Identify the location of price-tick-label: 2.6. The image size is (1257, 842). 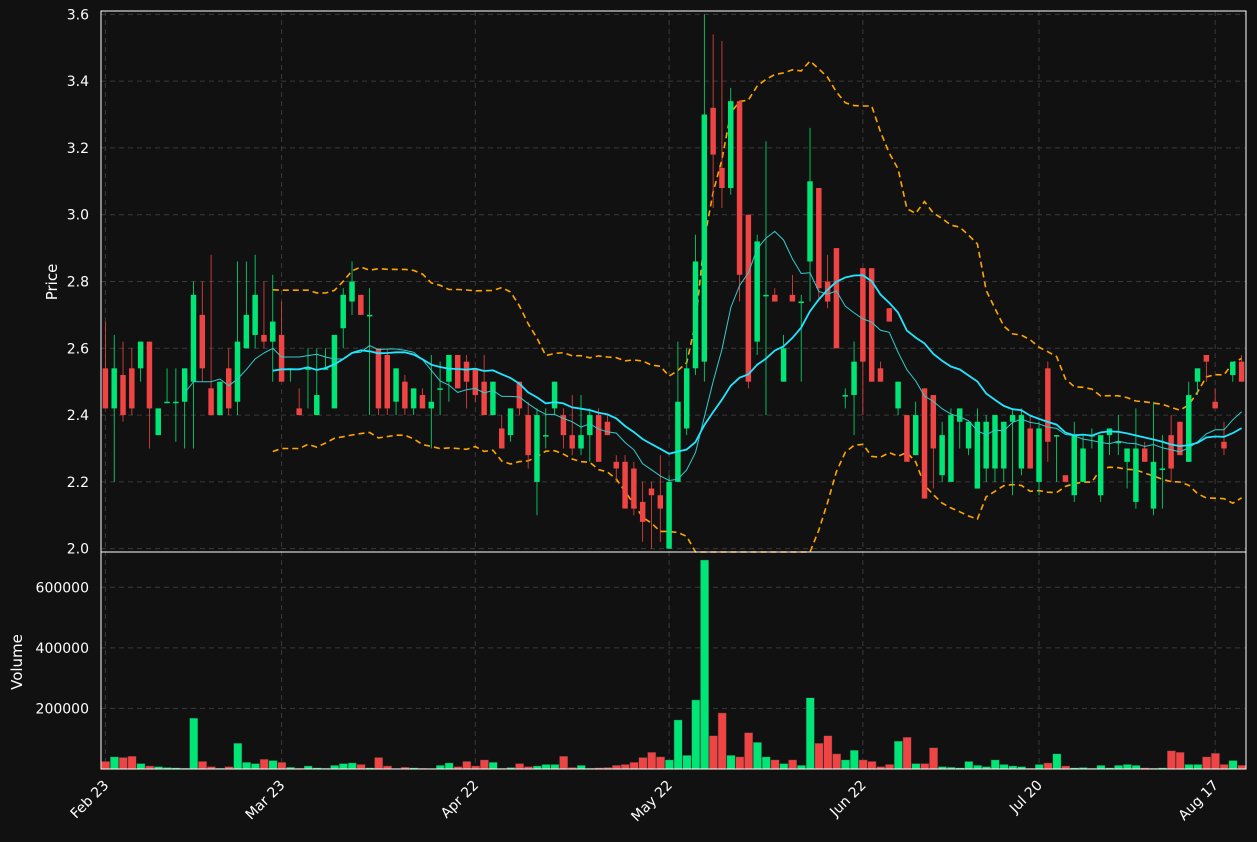
(78, 349).